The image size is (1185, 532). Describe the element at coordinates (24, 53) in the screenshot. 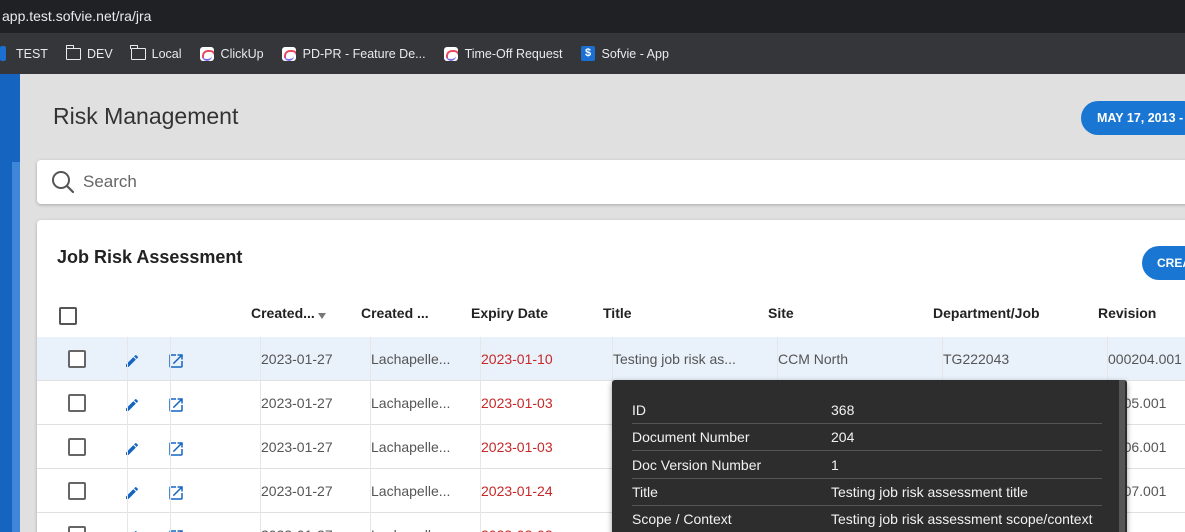

I see `bookmark-test: TEST` at that location.